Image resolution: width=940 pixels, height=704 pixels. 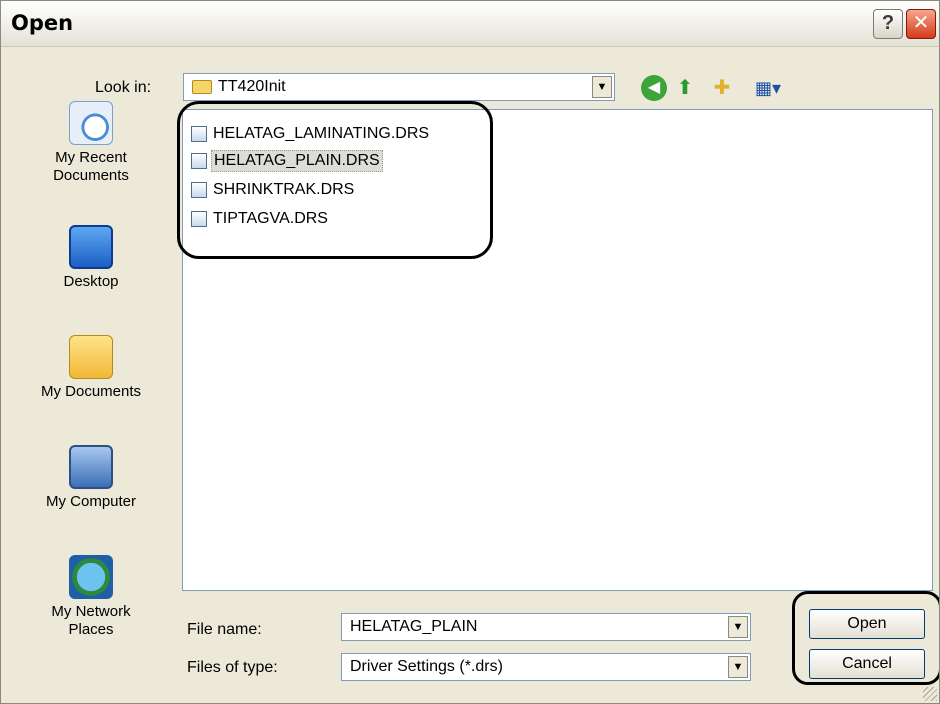 What do you see at coordinates (91, 281) in the screenshot?
I see `place-label: Desktop` at bounding box center [91, 281].